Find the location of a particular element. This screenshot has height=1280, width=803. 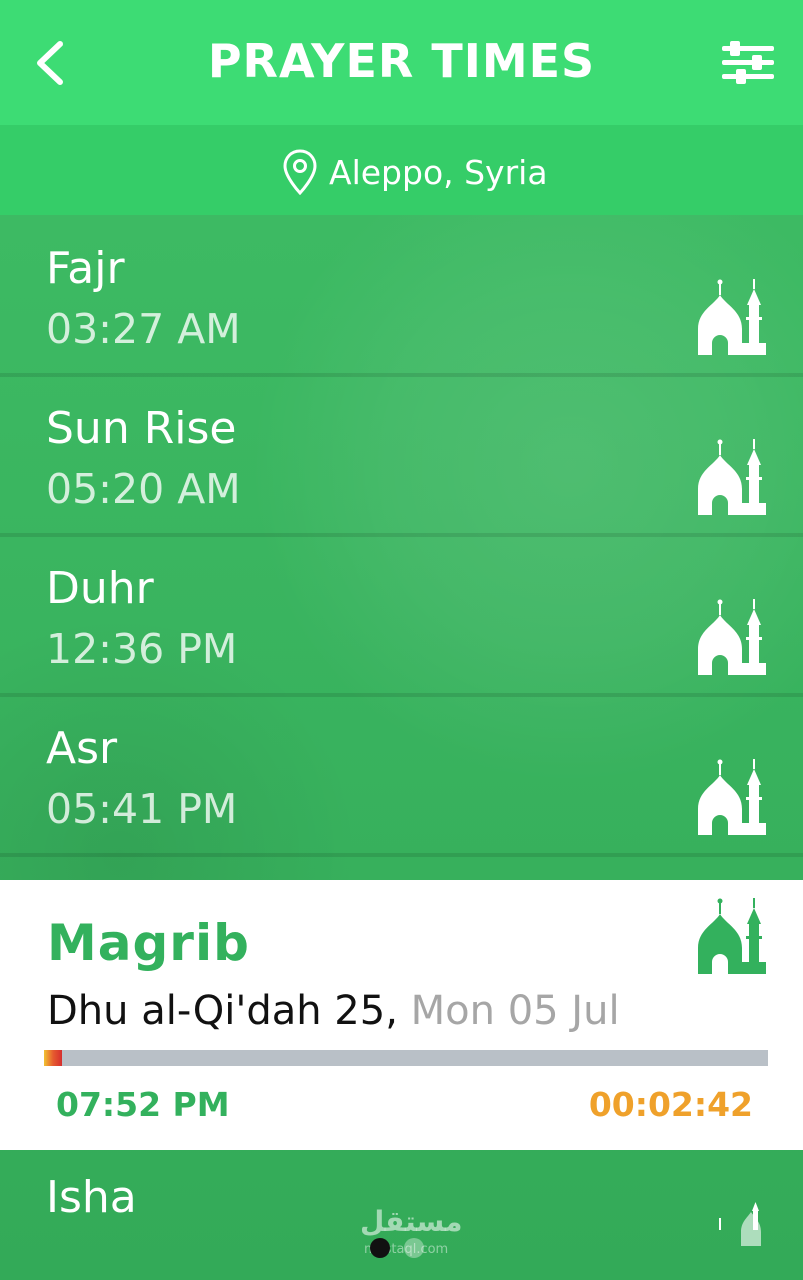

page-dot-active is located at coordinates (380, 1248).